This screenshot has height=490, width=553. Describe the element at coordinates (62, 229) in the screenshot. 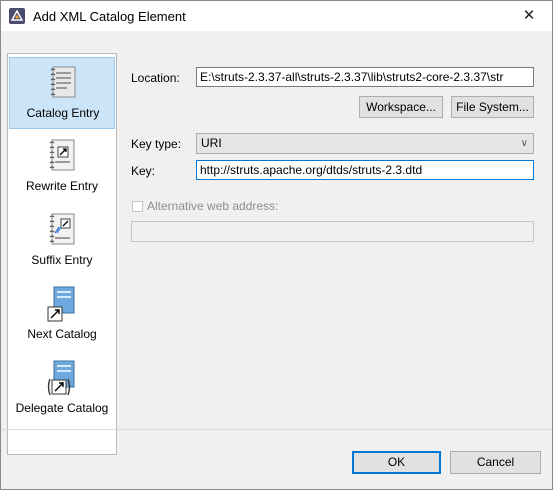

I see `suffix-entry-icon` at that location.